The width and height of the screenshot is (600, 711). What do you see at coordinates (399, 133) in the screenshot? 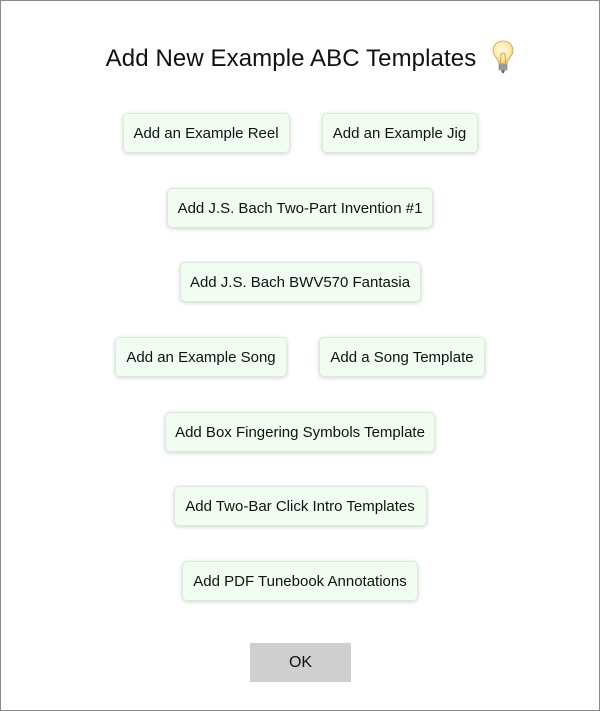
I see `add-example-jig-button: Add an Example Jig` at bounding box center [399, 133].